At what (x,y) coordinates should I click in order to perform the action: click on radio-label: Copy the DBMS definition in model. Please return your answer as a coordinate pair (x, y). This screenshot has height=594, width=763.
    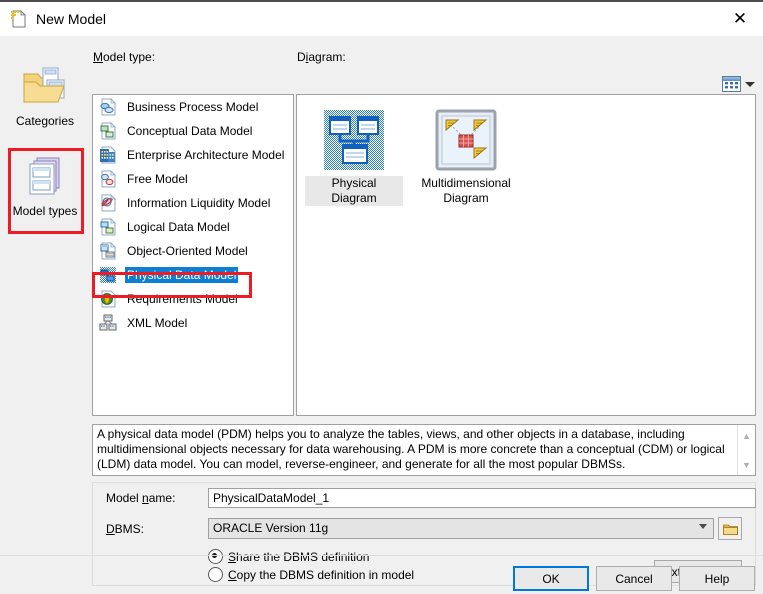
    Looking at the image, I should click on (321, 574).